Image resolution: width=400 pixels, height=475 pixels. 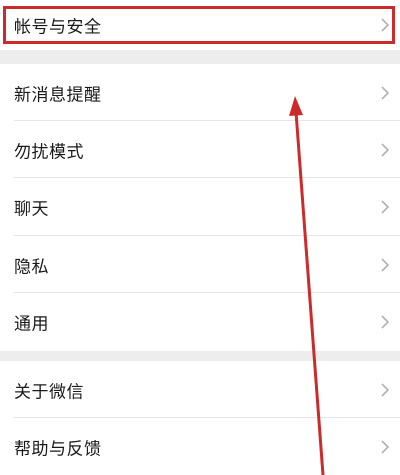 What do you see at coordinates (200, 322) in the screenshot?
I see `settings-item-general: 通用` at bounding box center [200, 322].